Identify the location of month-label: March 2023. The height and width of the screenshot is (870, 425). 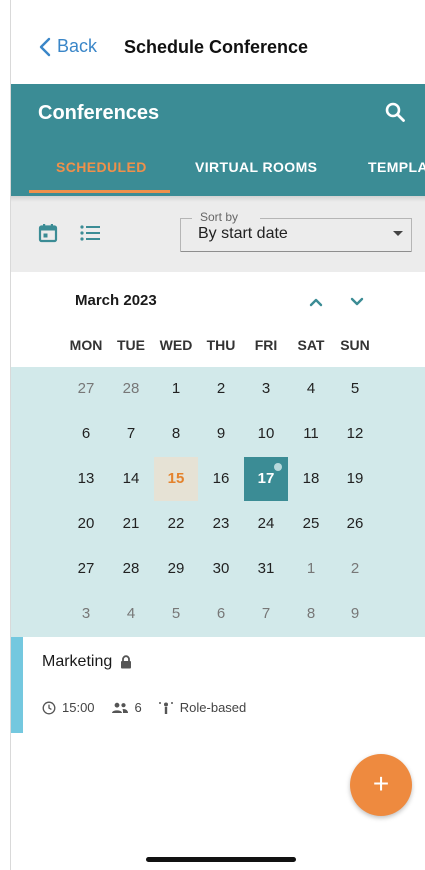
(116, 300).